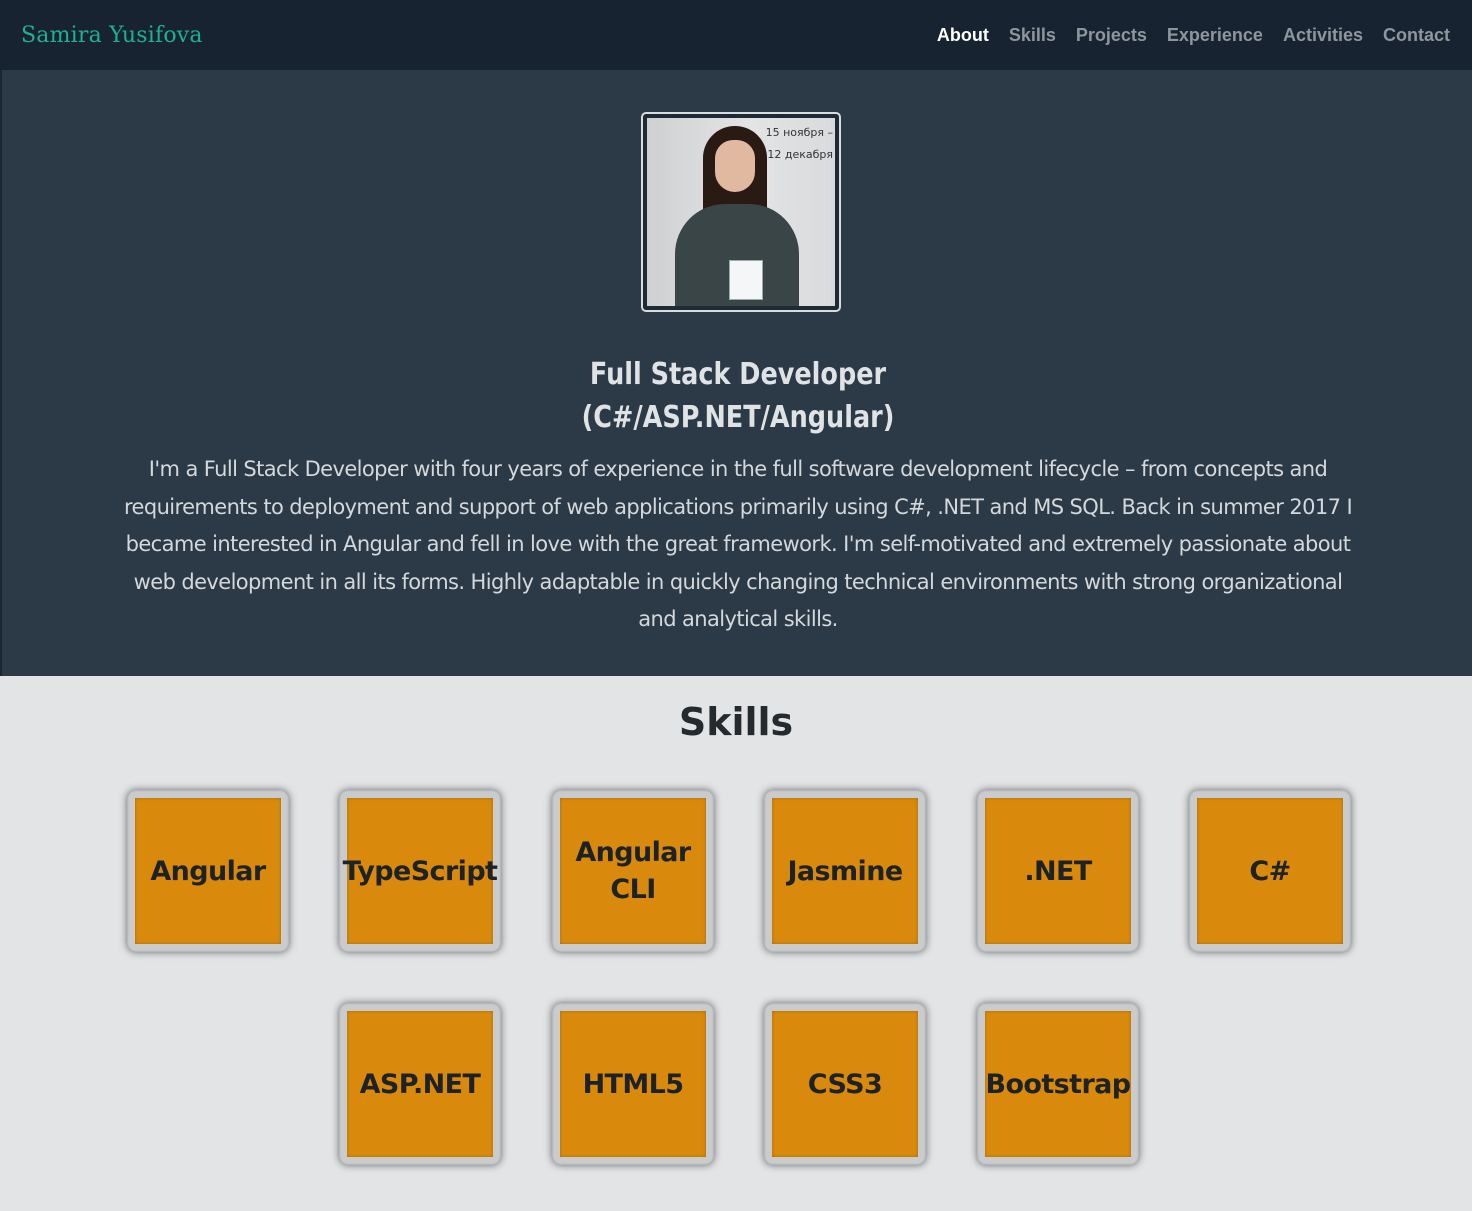 The height and width of the screenshot is (1211, 1472). Describe the element at coordinates (735, 166) in the screenshot. I see `photo-face` at that location.